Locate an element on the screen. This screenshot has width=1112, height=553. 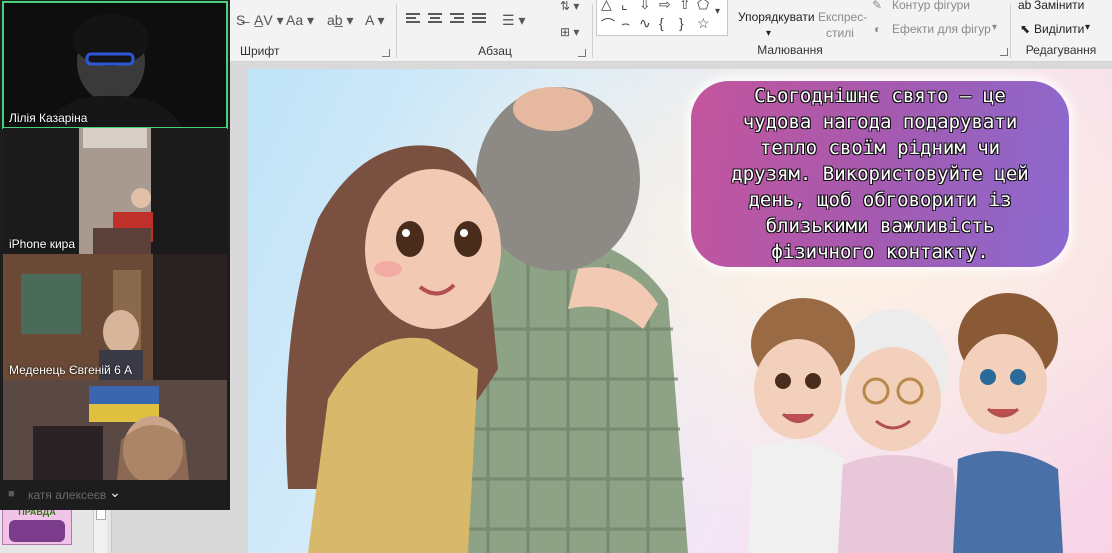
participant-status-icon: ■ is located at coordinates (11, 494).